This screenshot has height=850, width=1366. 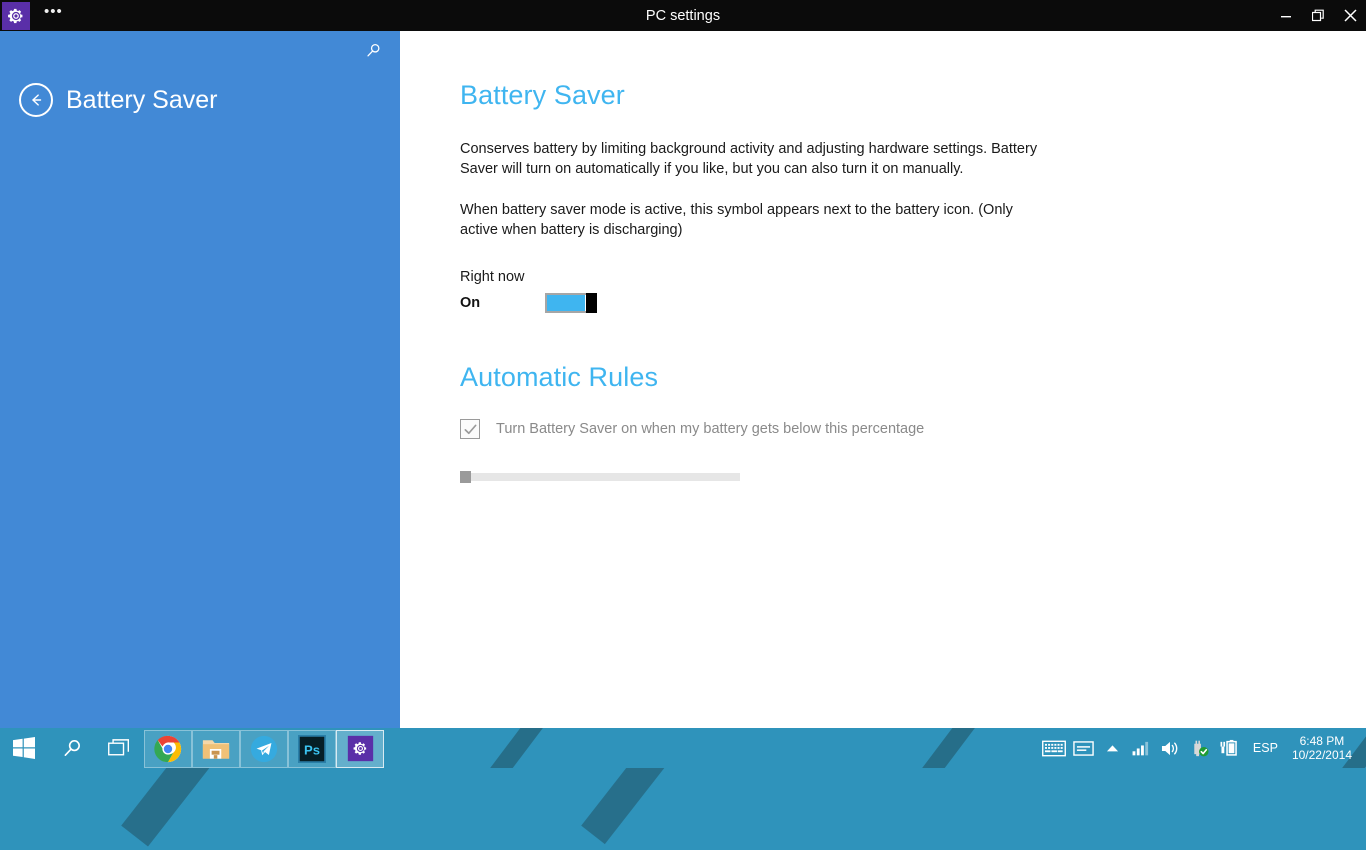 I want to click on toggle-thumb, so click(x=591, y=303).